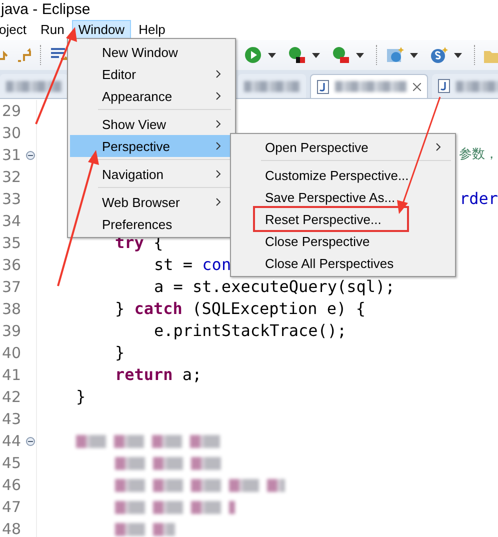 This screenshot has height=537, width=498. I want to click on code-line: 参数，, so click(478, 155).